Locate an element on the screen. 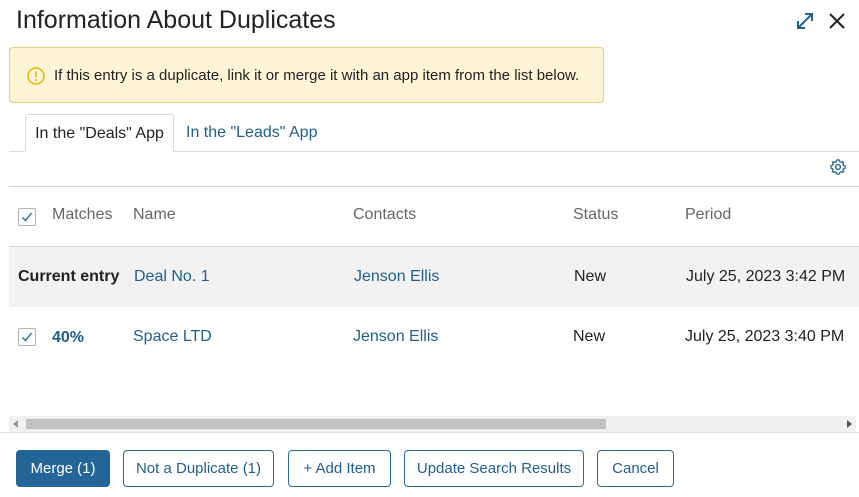 This screenshot has height=497, width=859. current-entry-name-link: Deal No. 1 is located at coordinates (172, 277).